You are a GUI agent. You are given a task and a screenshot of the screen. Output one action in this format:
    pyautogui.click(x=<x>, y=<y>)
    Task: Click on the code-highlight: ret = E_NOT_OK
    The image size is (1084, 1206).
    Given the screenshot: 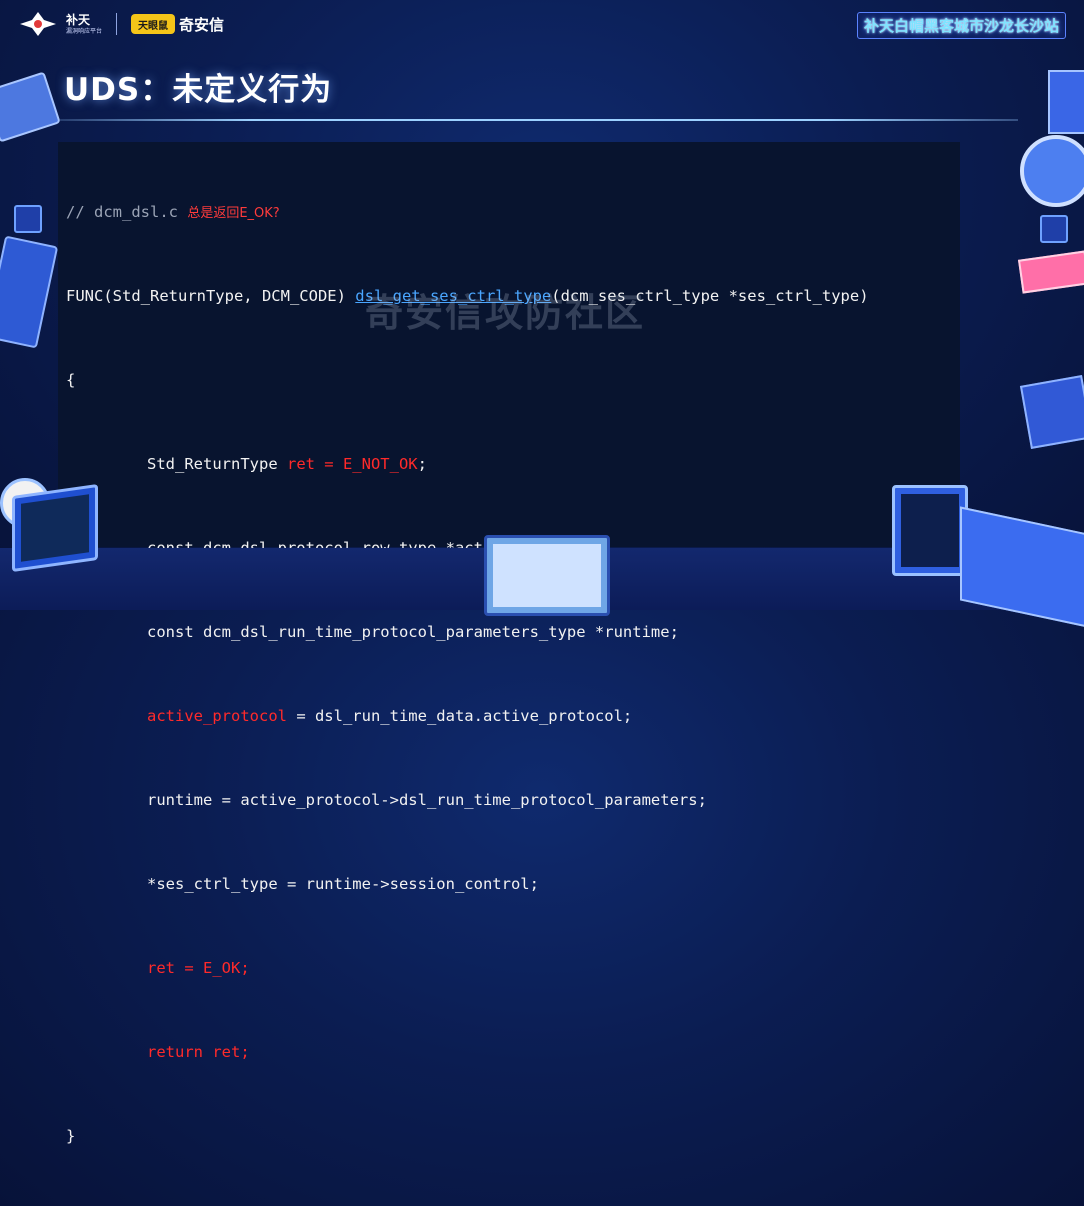 What is the action you would take?
    pyautogui.click(x=352, y=464)
    